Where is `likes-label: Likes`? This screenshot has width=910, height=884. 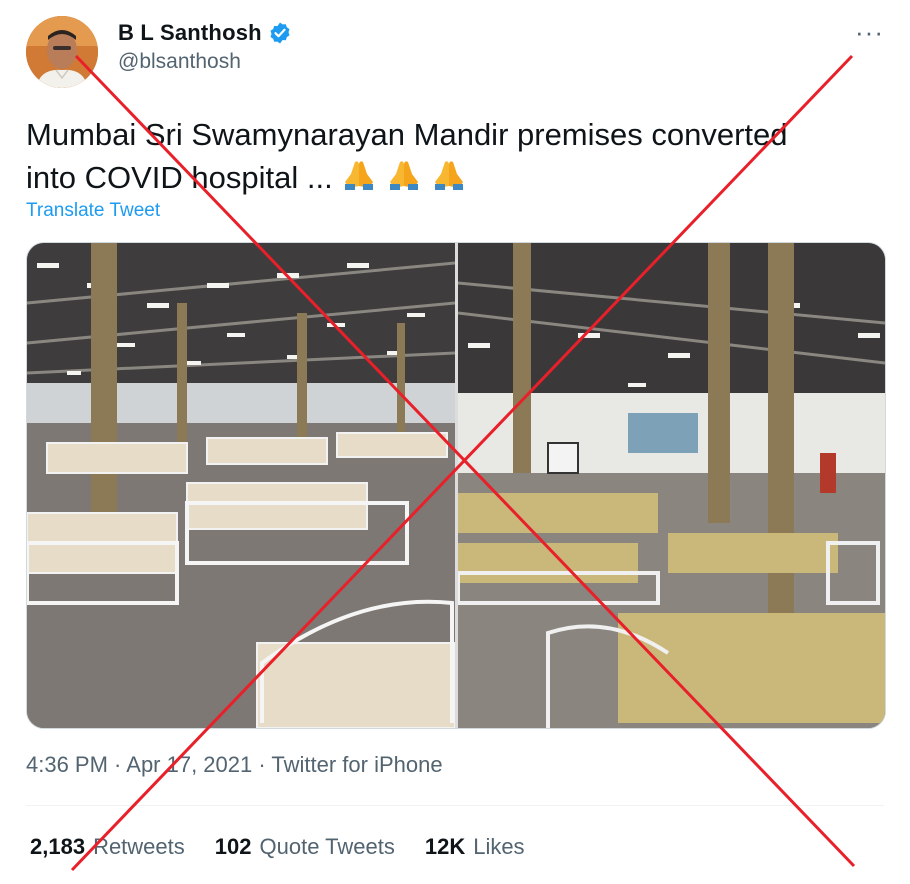
likes-label: Likes is located at coordinates (499, 846).